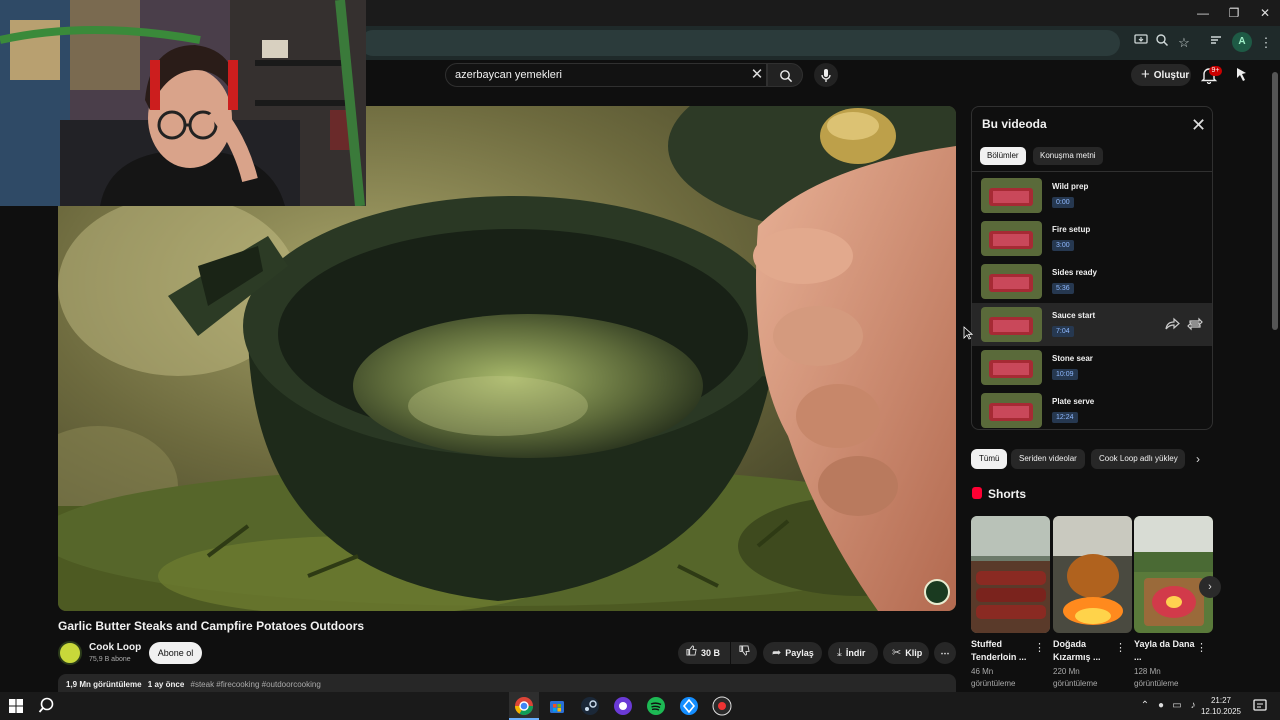  Describe the element at coordinates (1221, 706) in the screenshot. I see `taskbar-clock: 21:27 12.10.2025` at that location.